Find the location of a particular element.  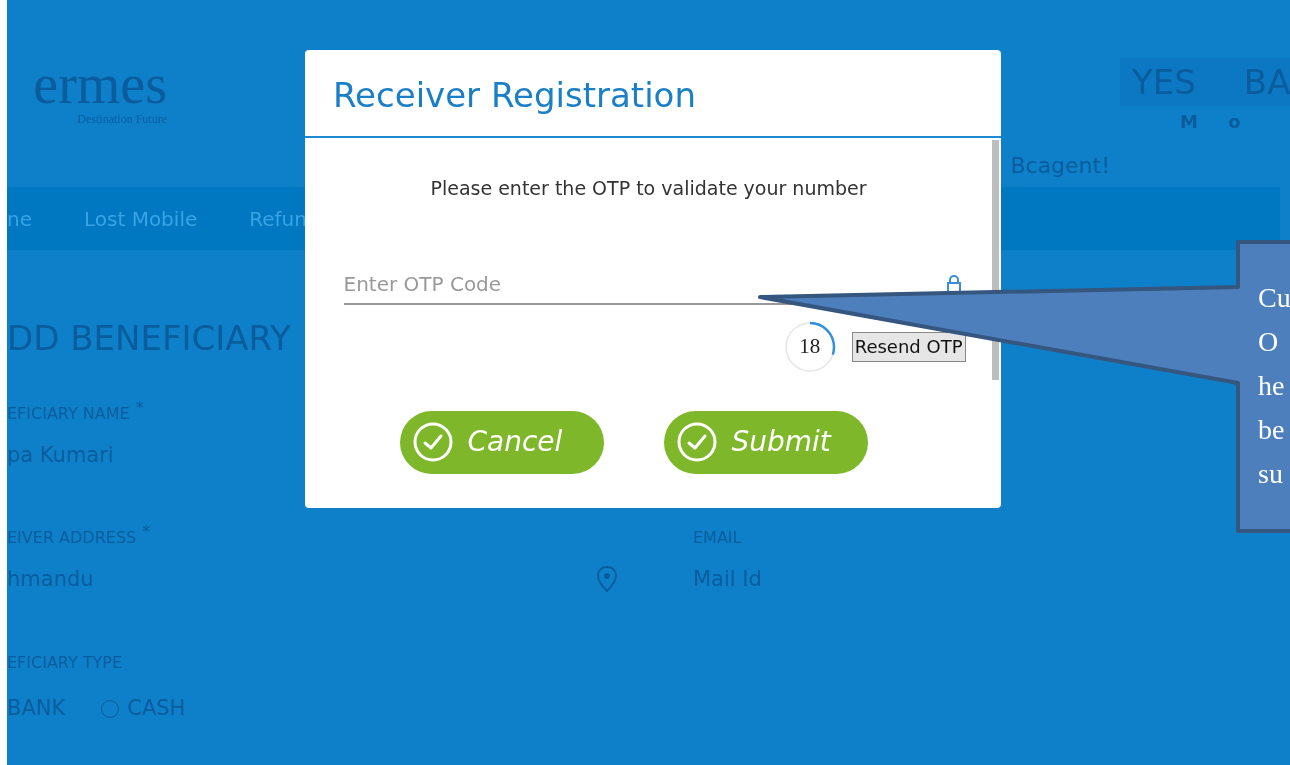

callout-text: O is located at coordinates (1268, 342).